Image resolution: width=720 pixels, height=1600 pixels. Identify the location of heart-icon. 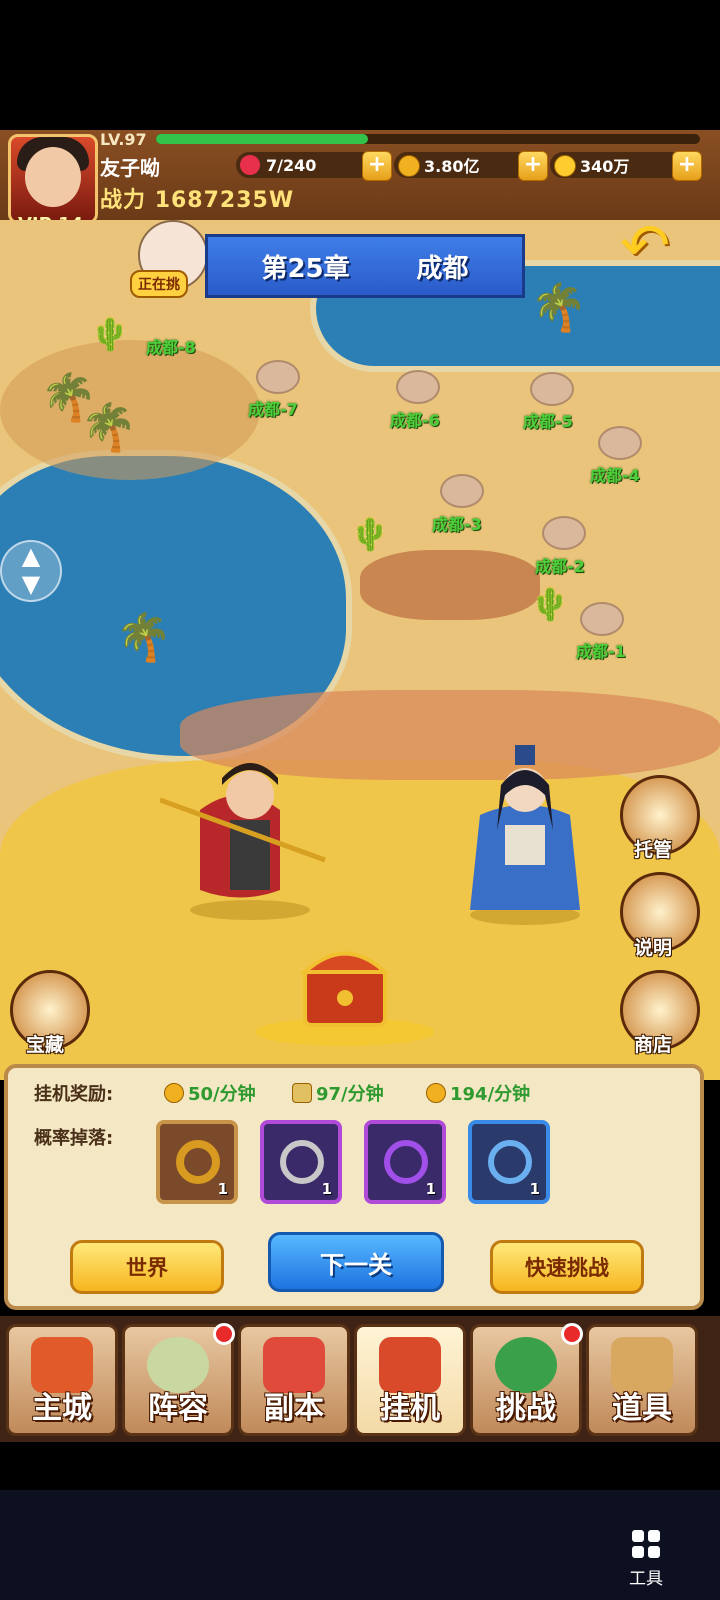
(250, 165).